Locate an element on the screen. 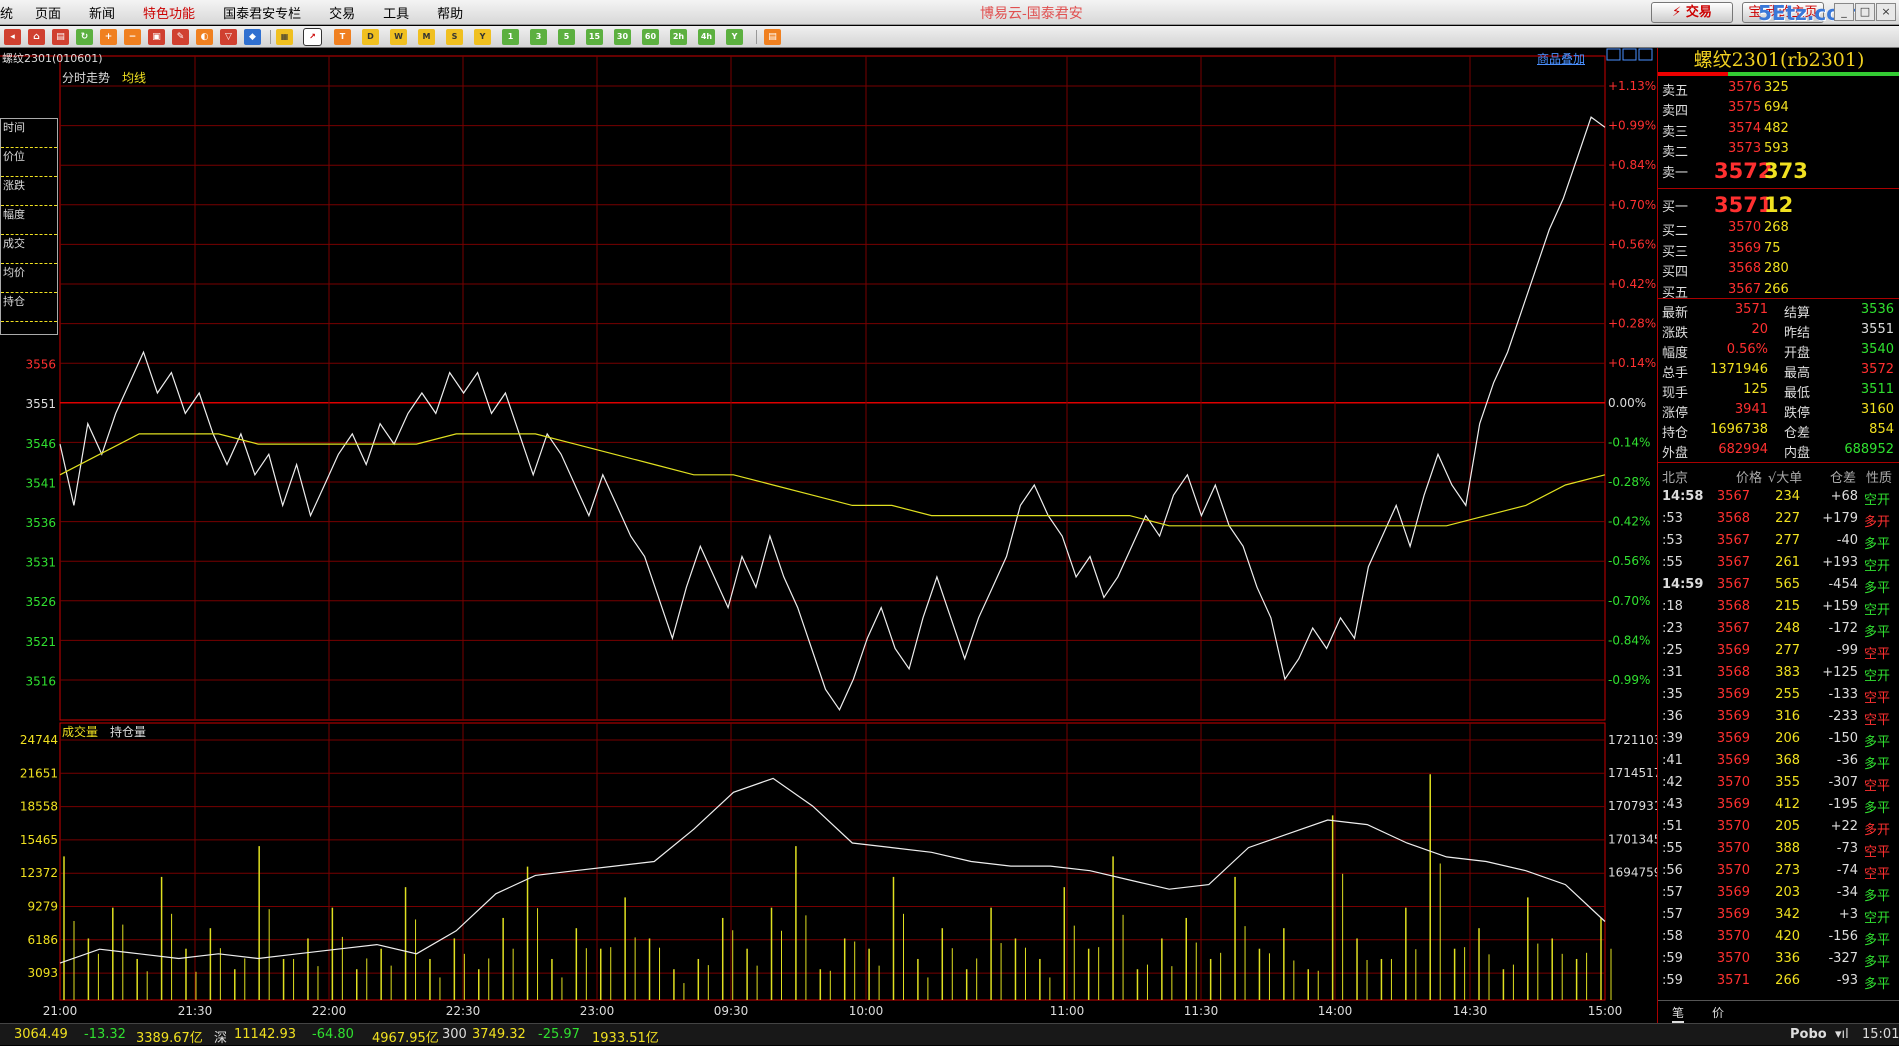  tick-row: :57 3569 203 -34 多平 is located at coordinates (1778, 893).